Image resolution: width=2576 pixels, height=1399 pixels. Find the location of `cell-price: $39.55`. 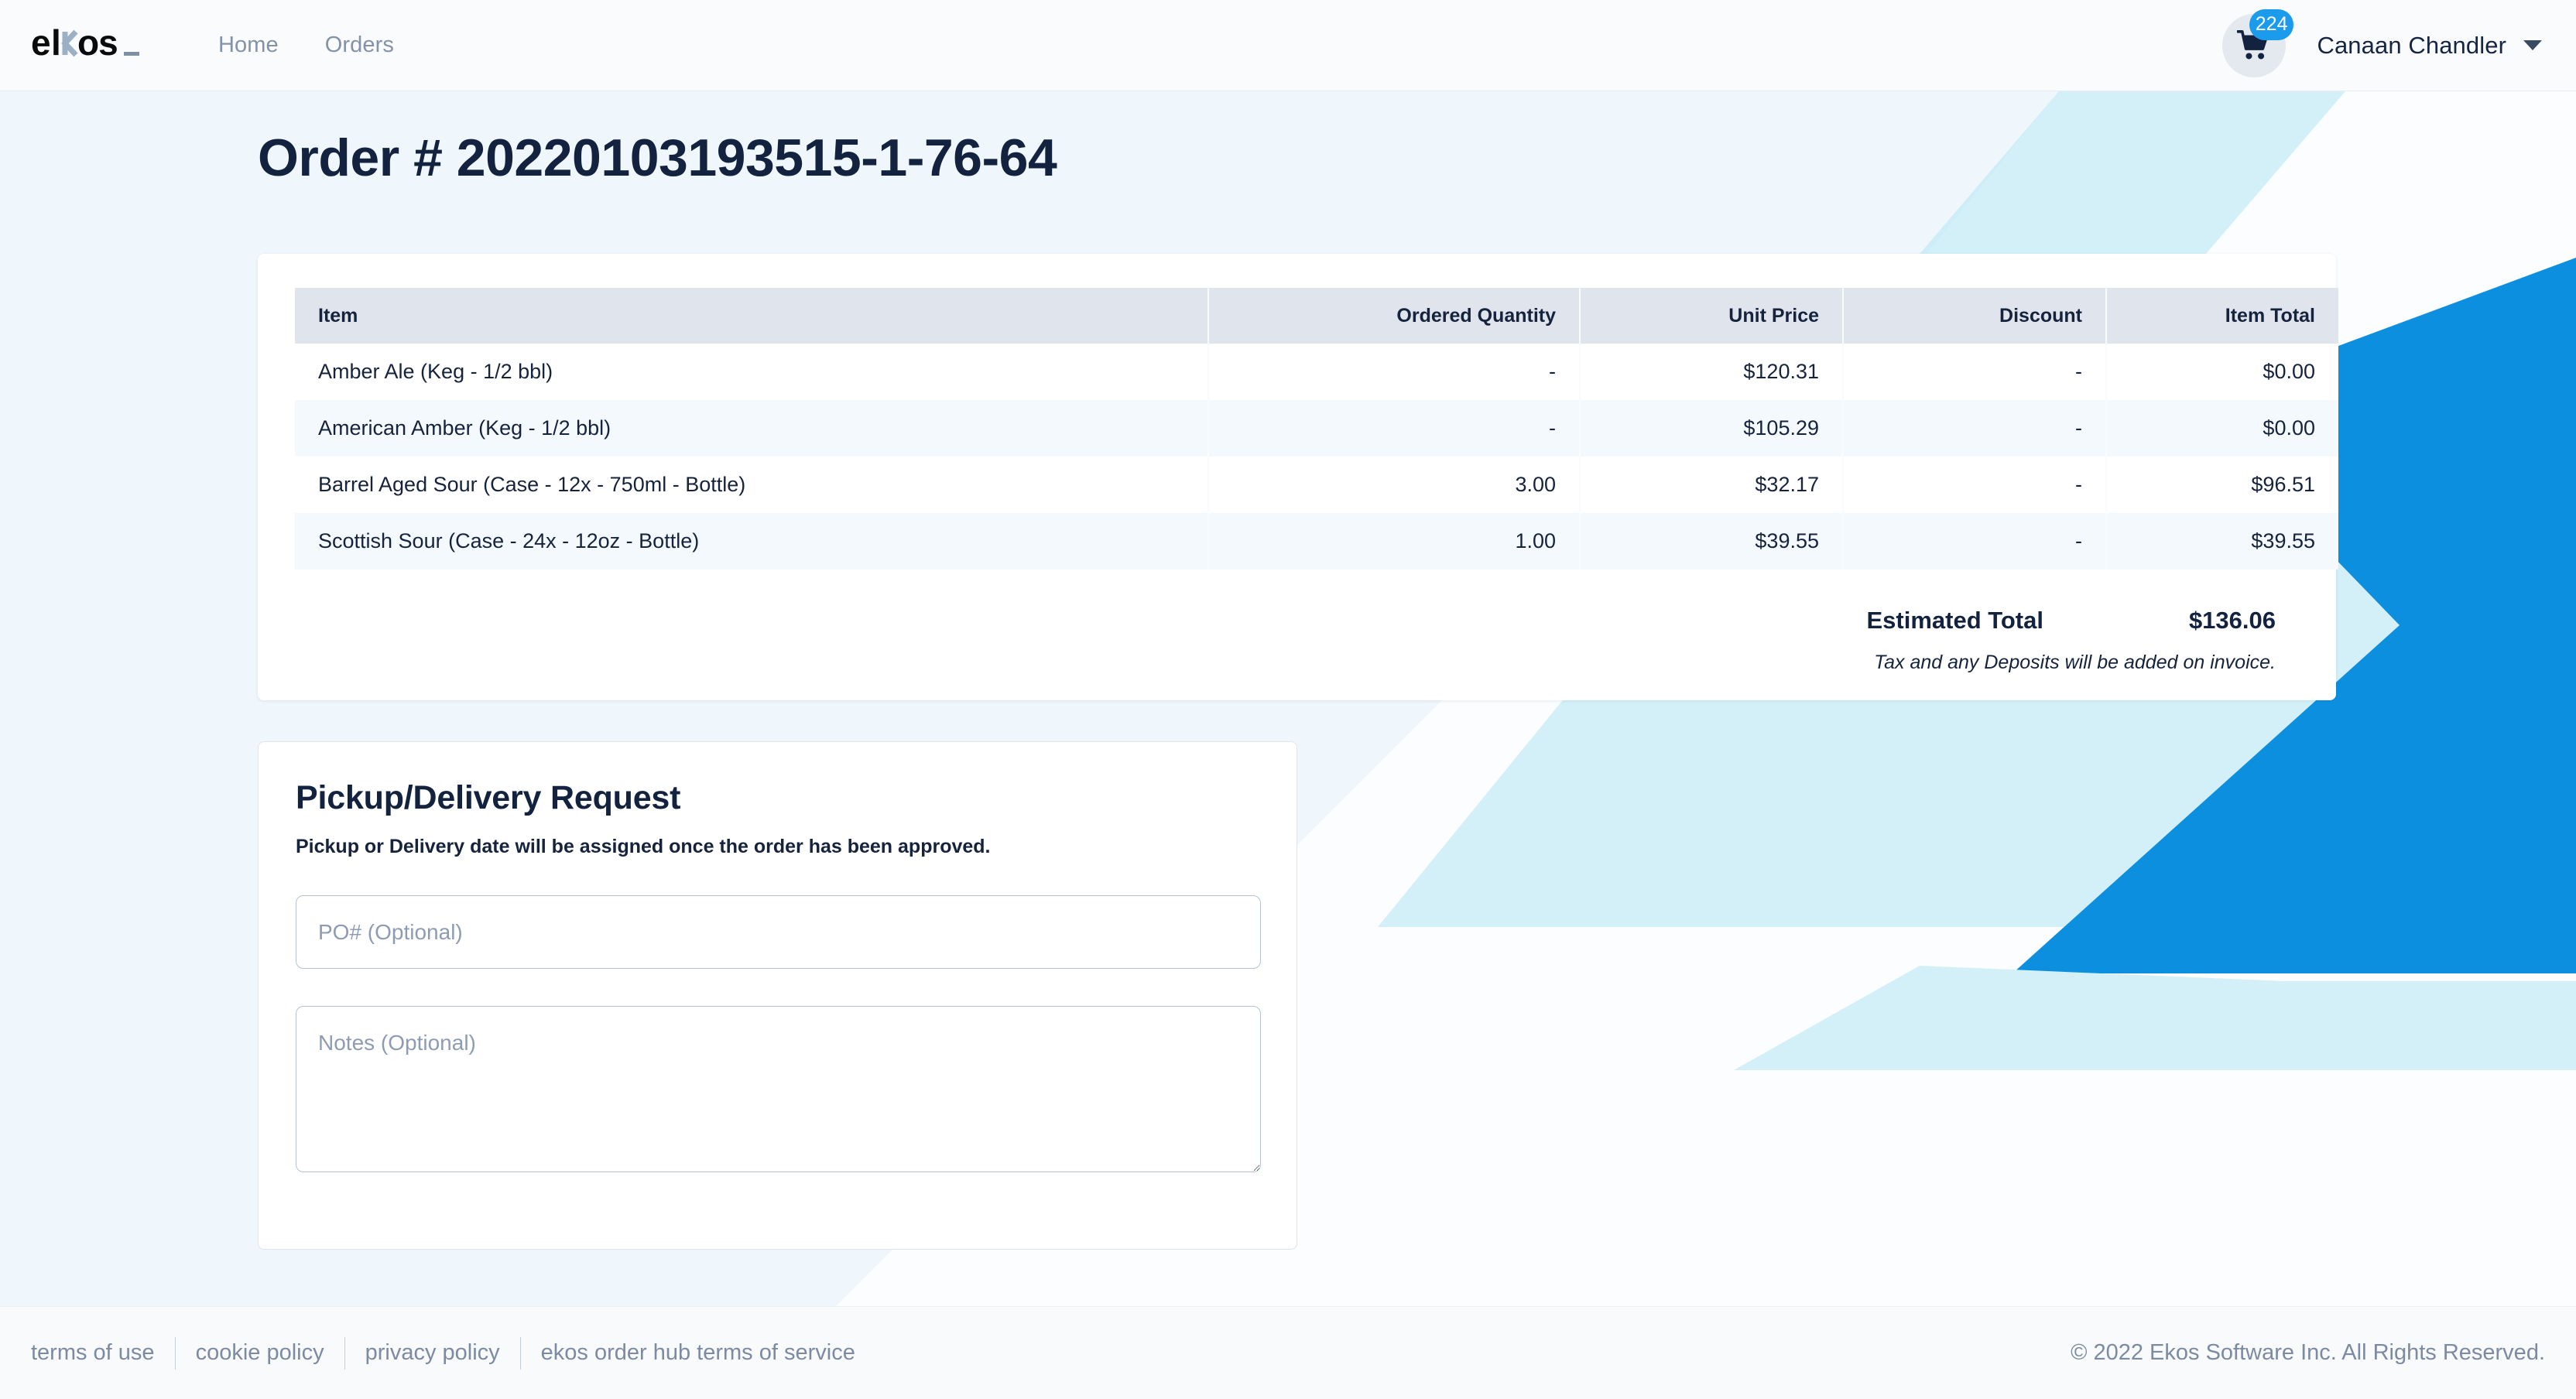

cell-price: $39.55 is located at coordinates (1712, 541).